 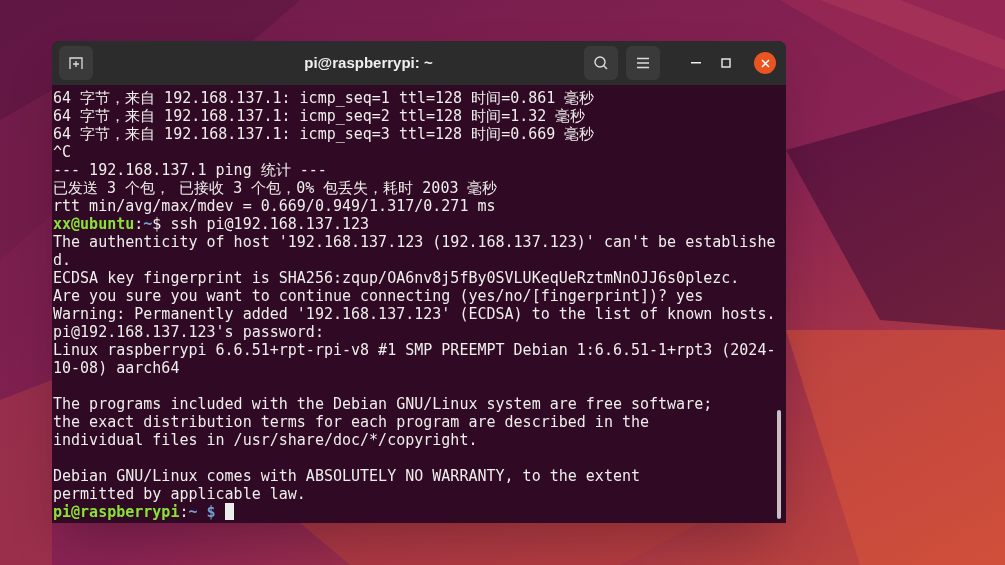 I want to click on terminal-line: rtt min/avg/max/mdev = 0.669/0.949/1.317/0.271 ms, so click(x=274, y=206).